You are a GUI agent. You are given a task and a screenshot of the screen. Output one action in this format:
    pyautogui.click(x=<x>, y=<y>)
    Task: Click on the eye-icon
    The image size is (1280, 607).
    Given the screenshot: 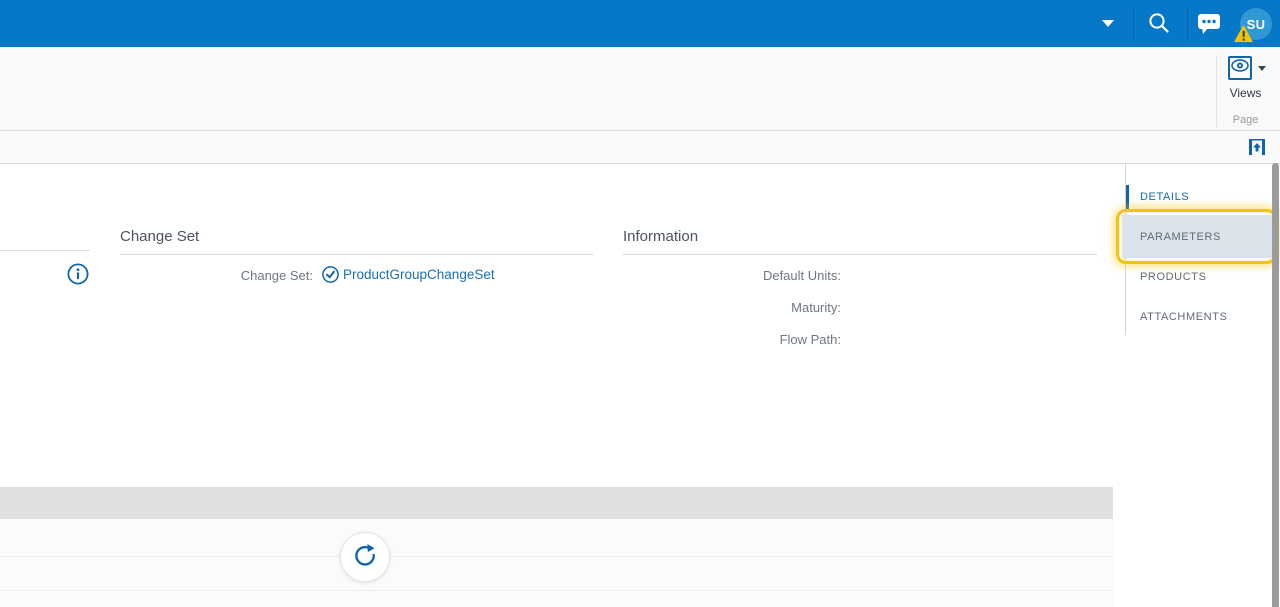 What is the action you would take?
    pyautogui.click(x=1240, y=68)
    